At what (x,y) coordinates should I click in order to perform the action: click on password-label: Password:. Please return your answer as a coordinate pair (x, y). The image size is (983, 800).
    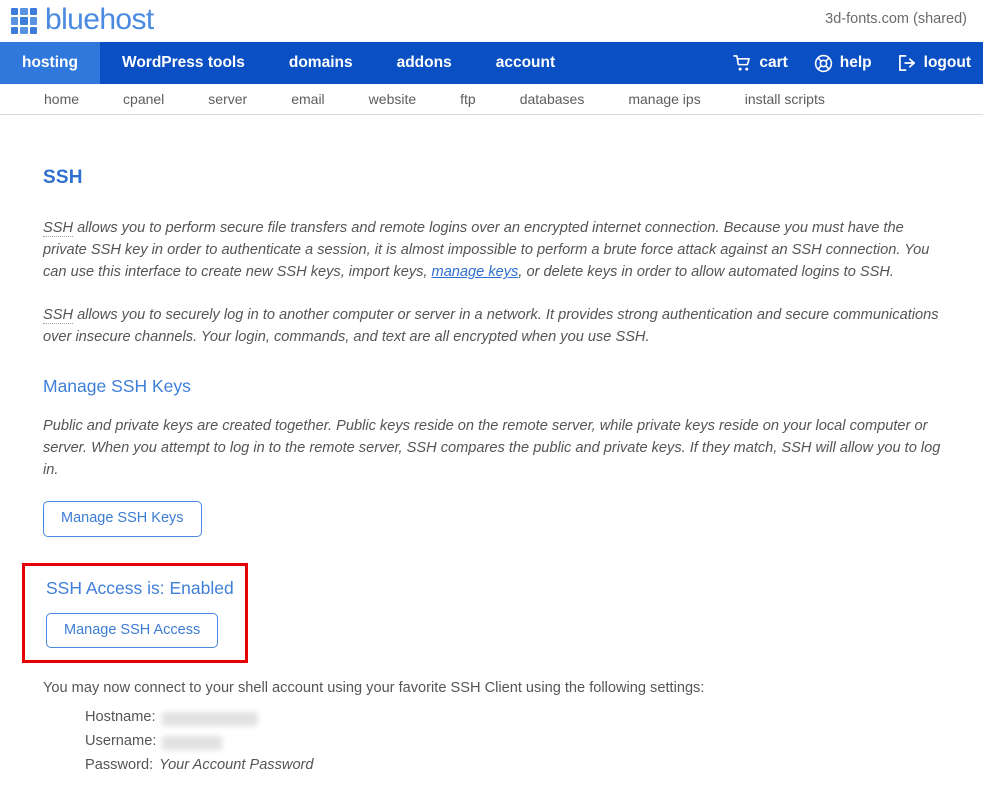
    Looking at the image, I should click on (119, 764).